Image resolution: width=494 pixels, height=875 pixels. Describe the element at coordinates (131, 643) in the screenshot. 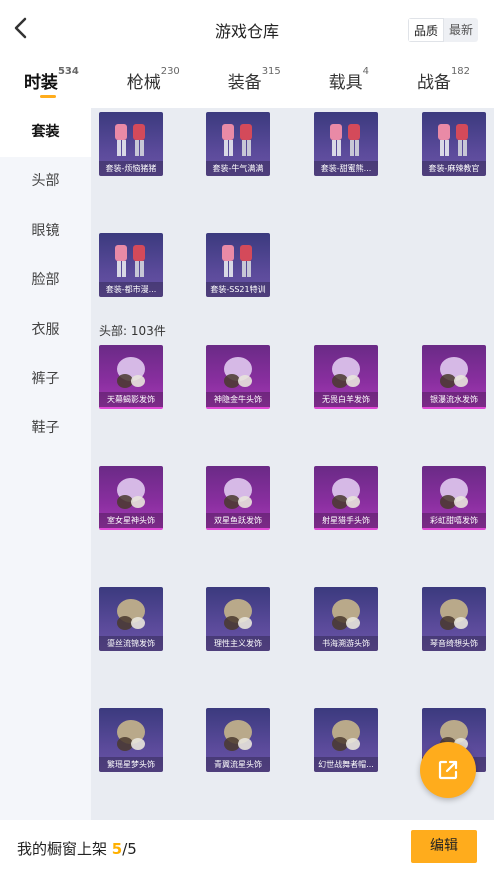

I see `item-label: 鎏丝流锦发饰` at that location.